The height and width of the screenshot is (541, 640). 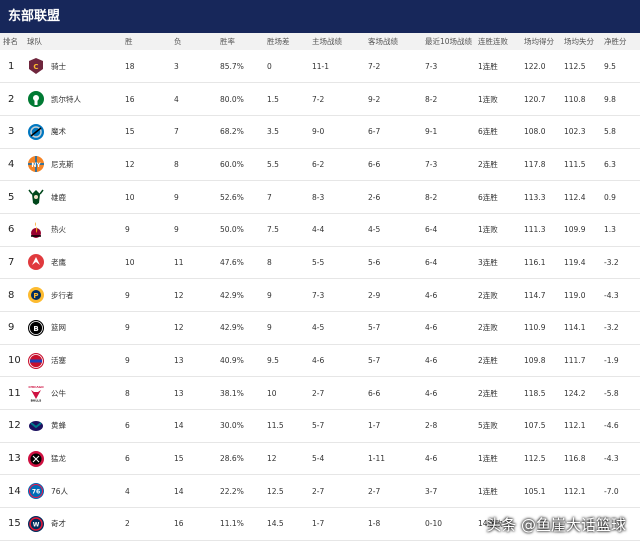 What do you see at coordinates (273, 230) in the screenshot?
I see `games-behind-cell: 7.5` at bounding box center [273, 230].